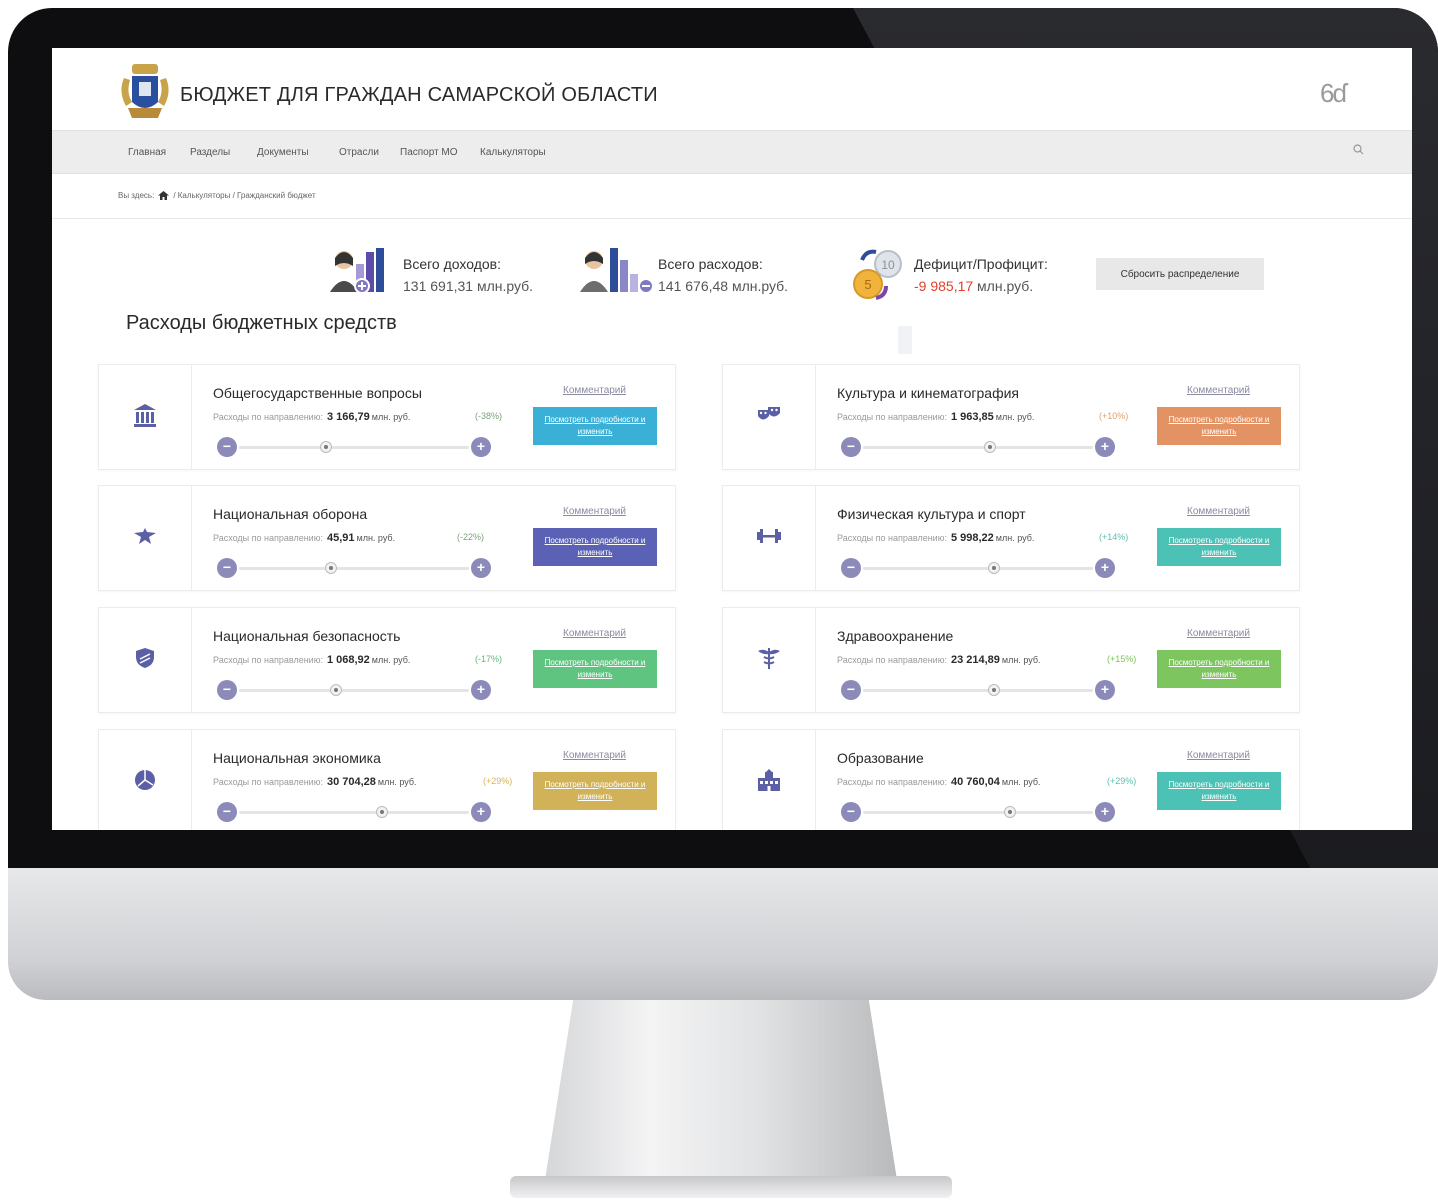  I want to click on card-title: Общегосударственные вопросы, so click(317, 393).